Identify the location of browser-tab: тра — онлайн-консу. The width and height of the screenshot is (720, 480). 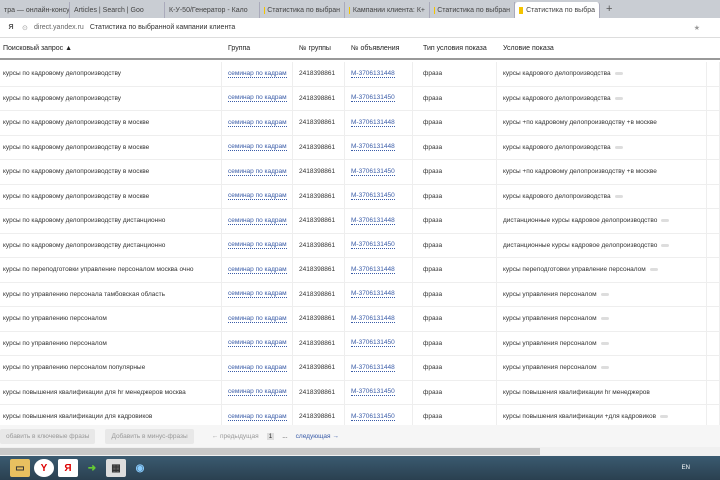
(35, 10).